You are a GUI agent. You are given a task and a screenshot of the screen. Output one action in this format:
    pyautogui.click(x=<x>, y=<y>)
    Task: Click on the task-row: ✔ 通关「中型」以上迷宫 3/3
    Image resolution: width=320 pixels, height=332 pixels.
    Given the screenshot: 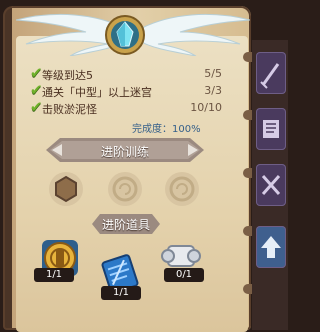 What is the action you would take?
    pyautogui.click(x=135, y=90)
    